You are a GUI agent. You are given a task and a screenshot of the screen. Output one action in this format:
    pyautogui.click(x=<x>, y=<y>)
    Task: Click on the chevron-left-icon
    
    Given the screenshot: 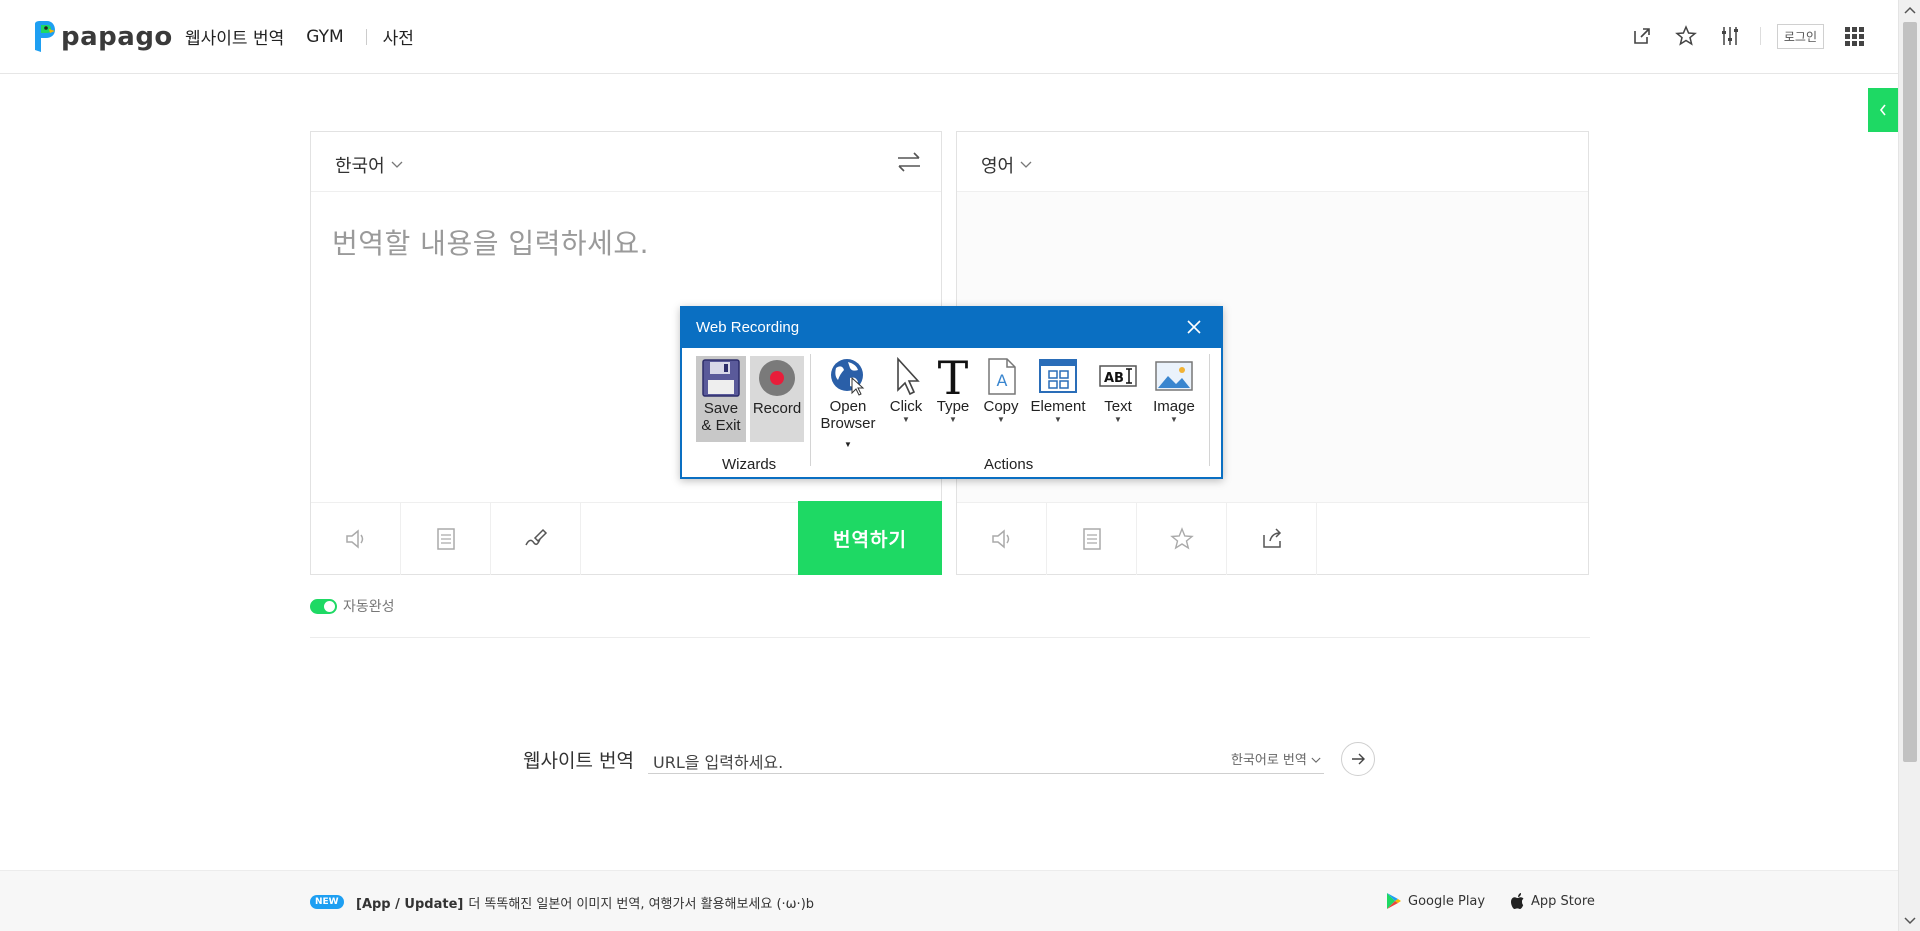 What is the action you would take?
    pyautogui.click(x=1882, y=110)
    